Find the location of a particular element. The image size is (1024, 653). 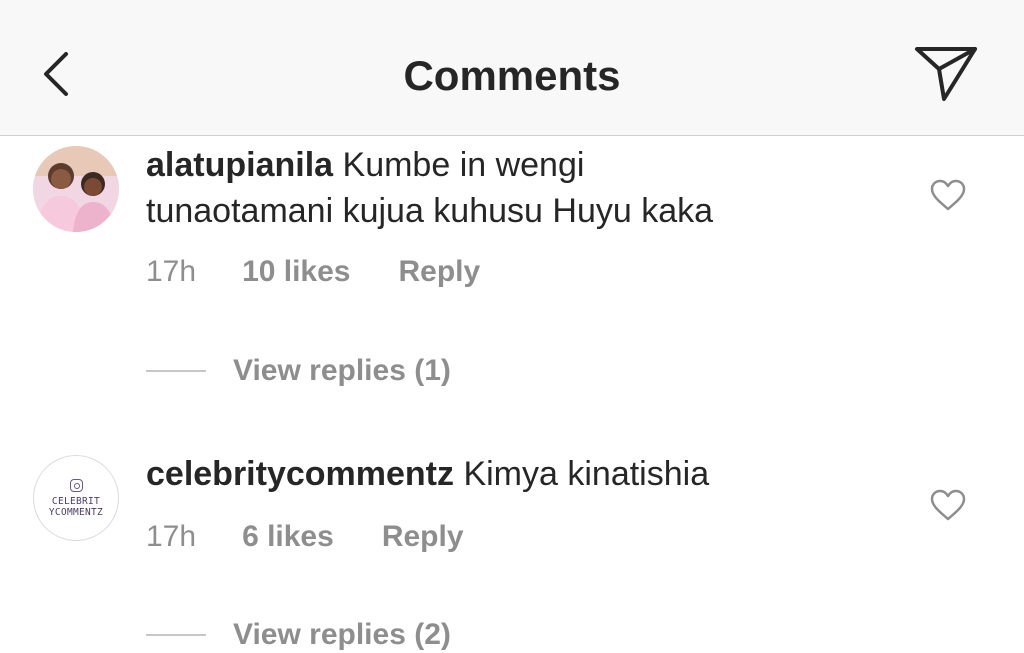

avatar: CELEBRIT YCOMMENTZ is located at coordinates (76, 498).